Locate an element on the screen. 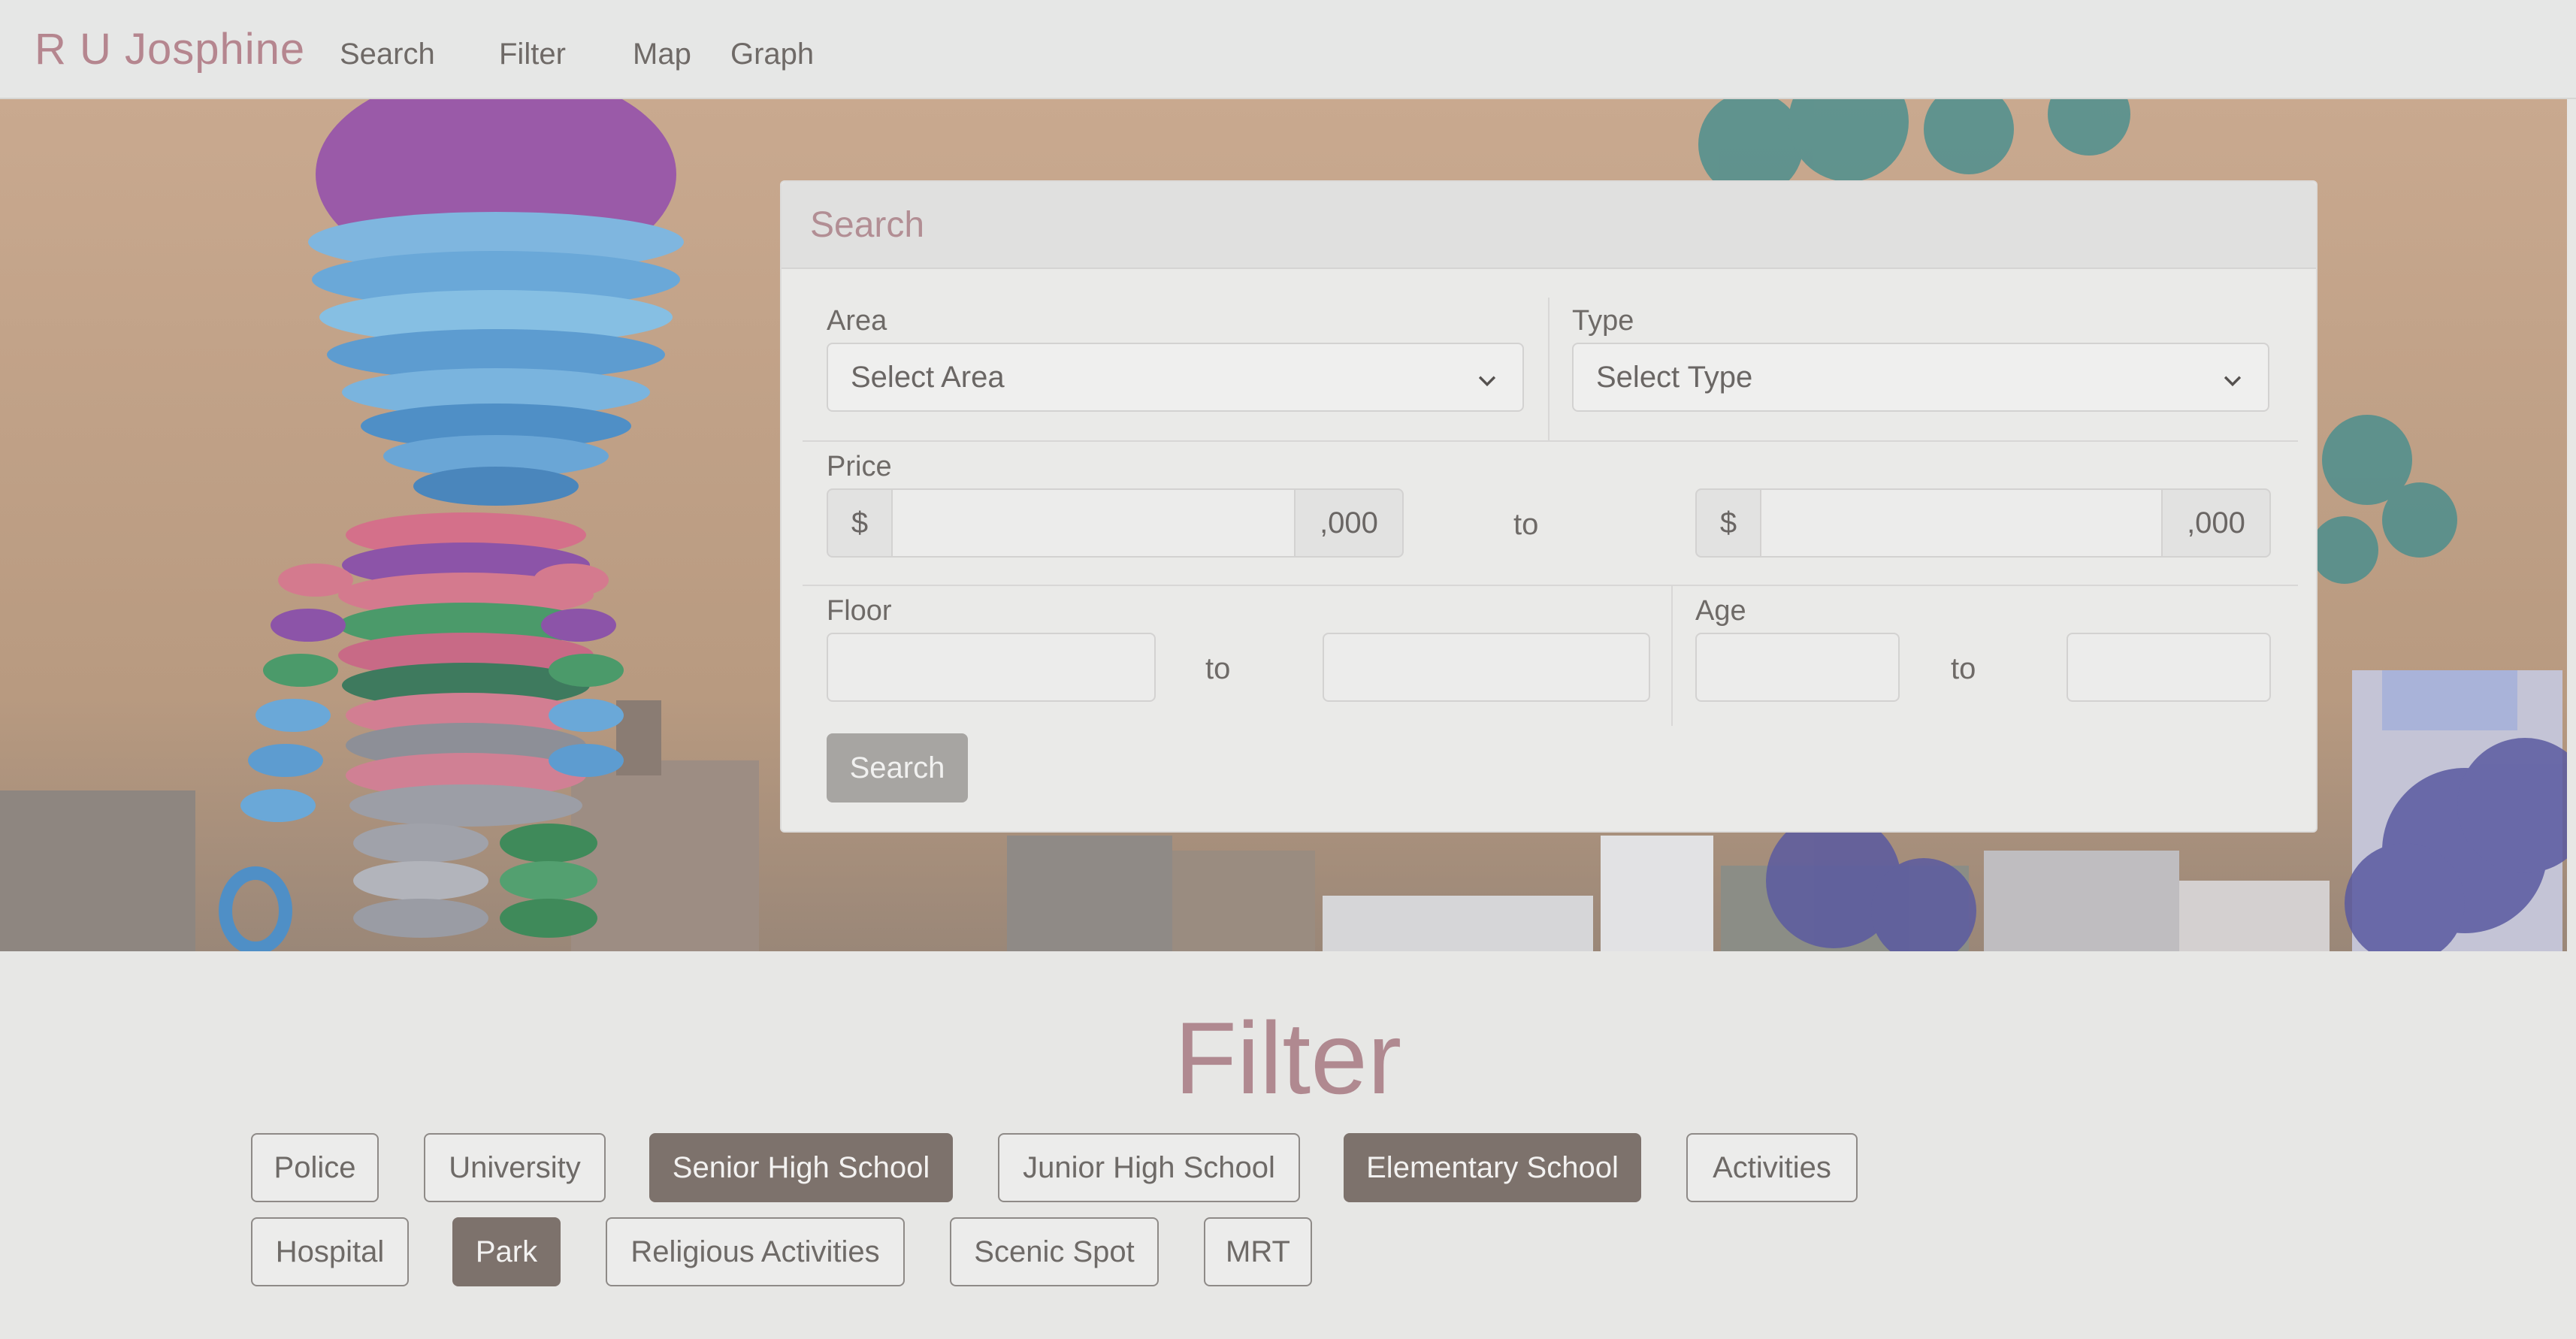 The height and width of the screenshot is (1339, 2576). price-max-input is located at coordinates (1962, 523).